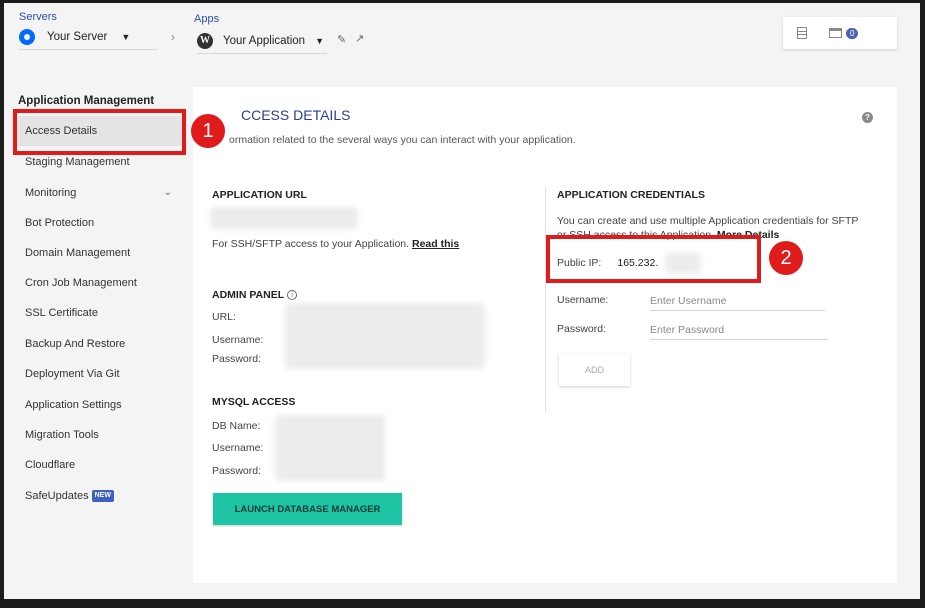 Image resolution: width=925 pixels, height=608 pixels. Describe the element at coordinates (248, 295) in the screenshot. I see `admin-panel-title-text: ADMIN PANEL` at that location.